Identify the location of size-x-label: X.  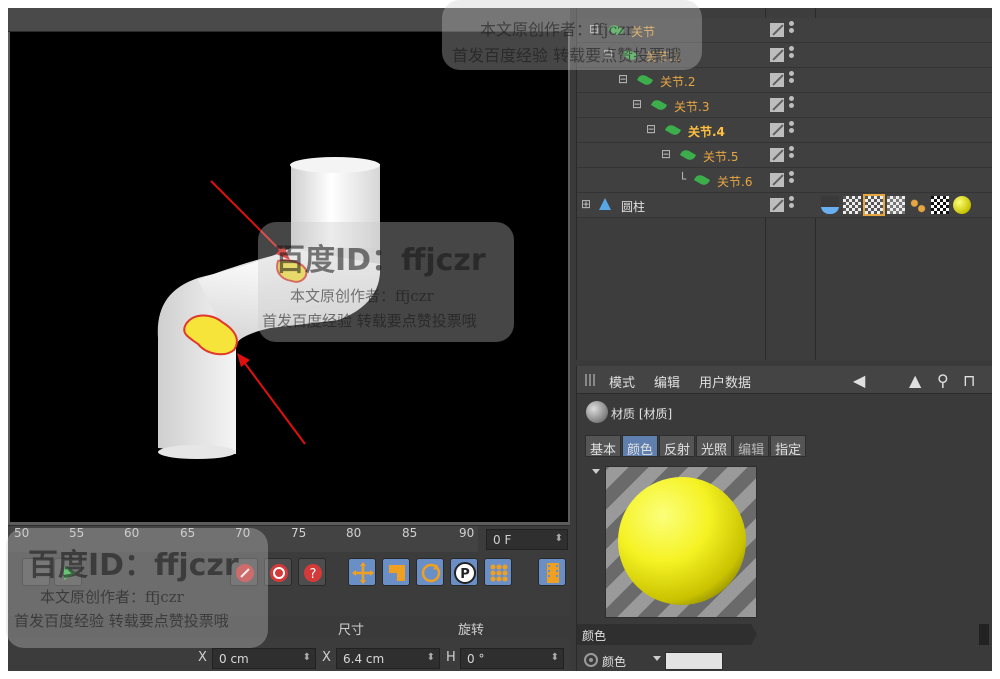
(326, 657).